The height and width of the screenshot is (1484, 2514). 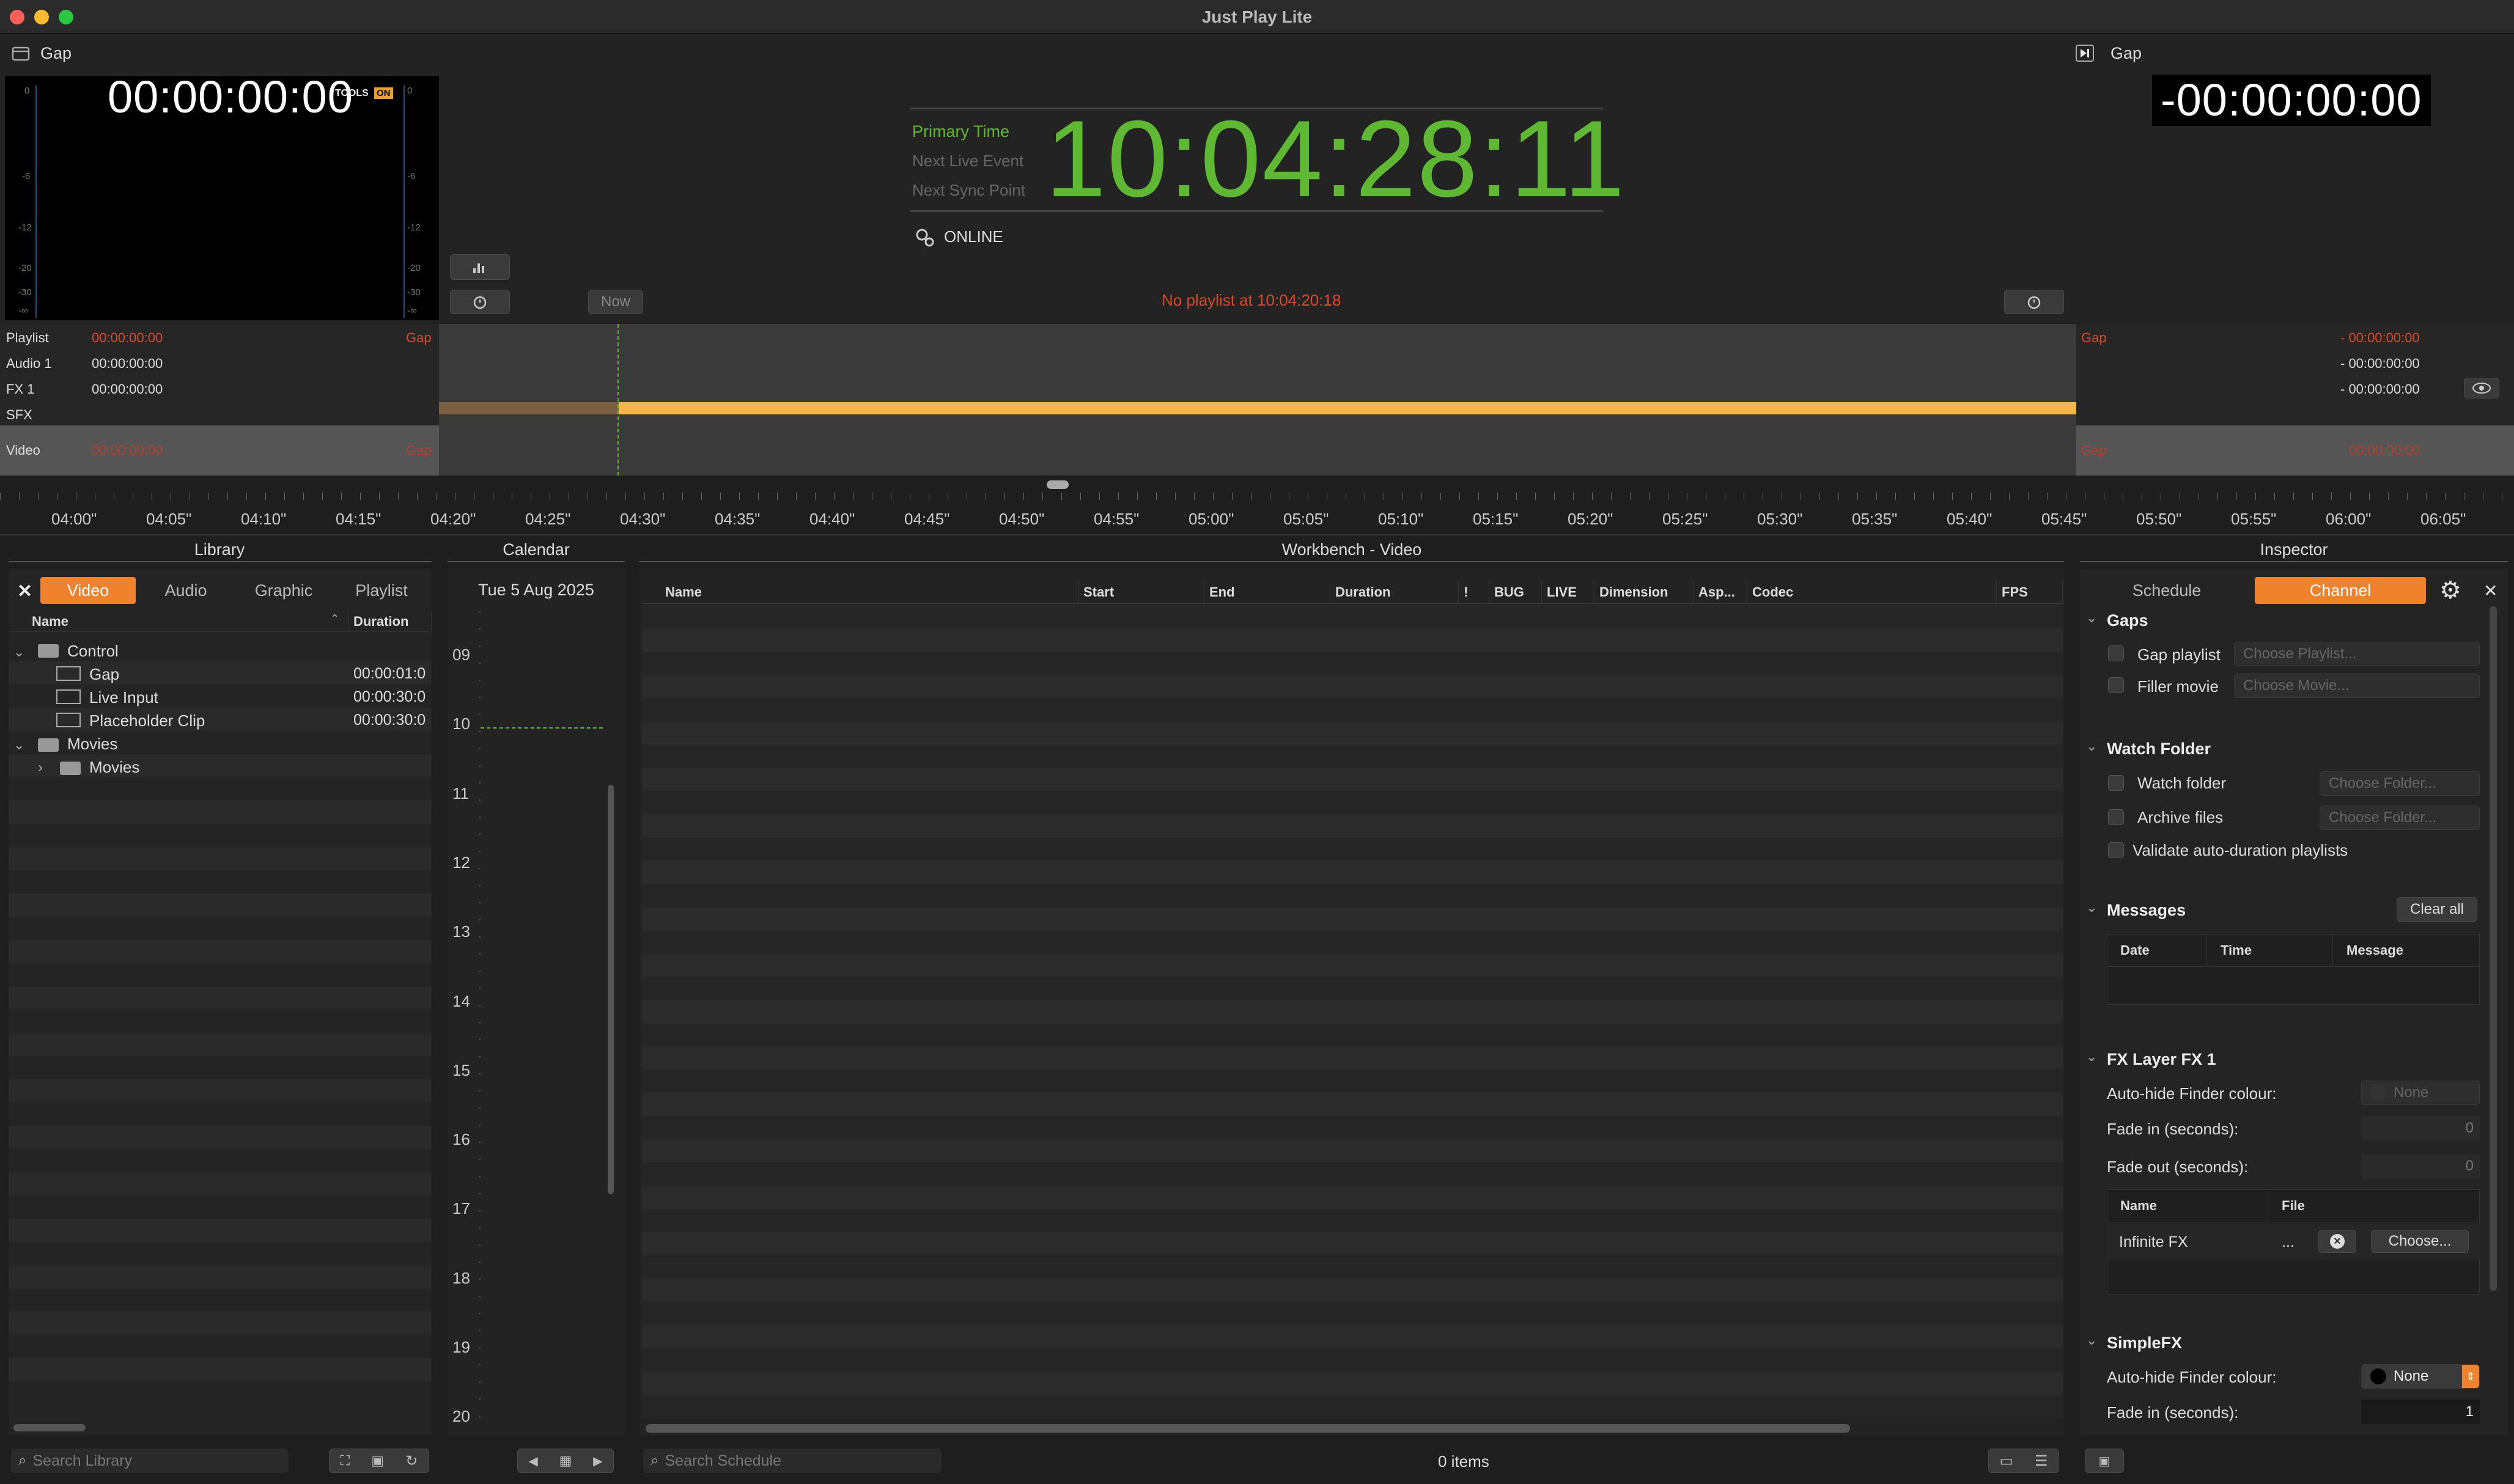 What do you see at coordinates (597, 1461) in the screenshot?
I see `next-icon: ▶` at bounding box center [597, 1461].